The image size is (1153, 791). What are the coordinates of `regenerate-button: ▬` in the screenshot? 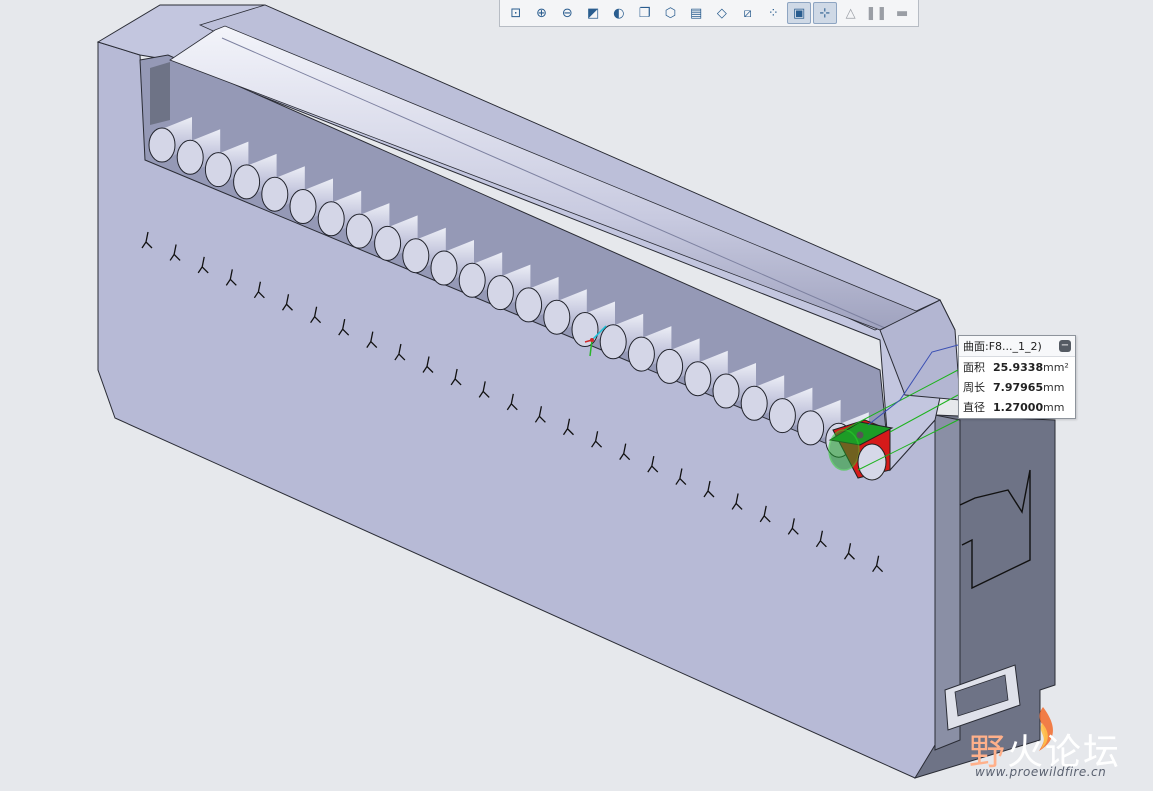 It's located at (902, 13).